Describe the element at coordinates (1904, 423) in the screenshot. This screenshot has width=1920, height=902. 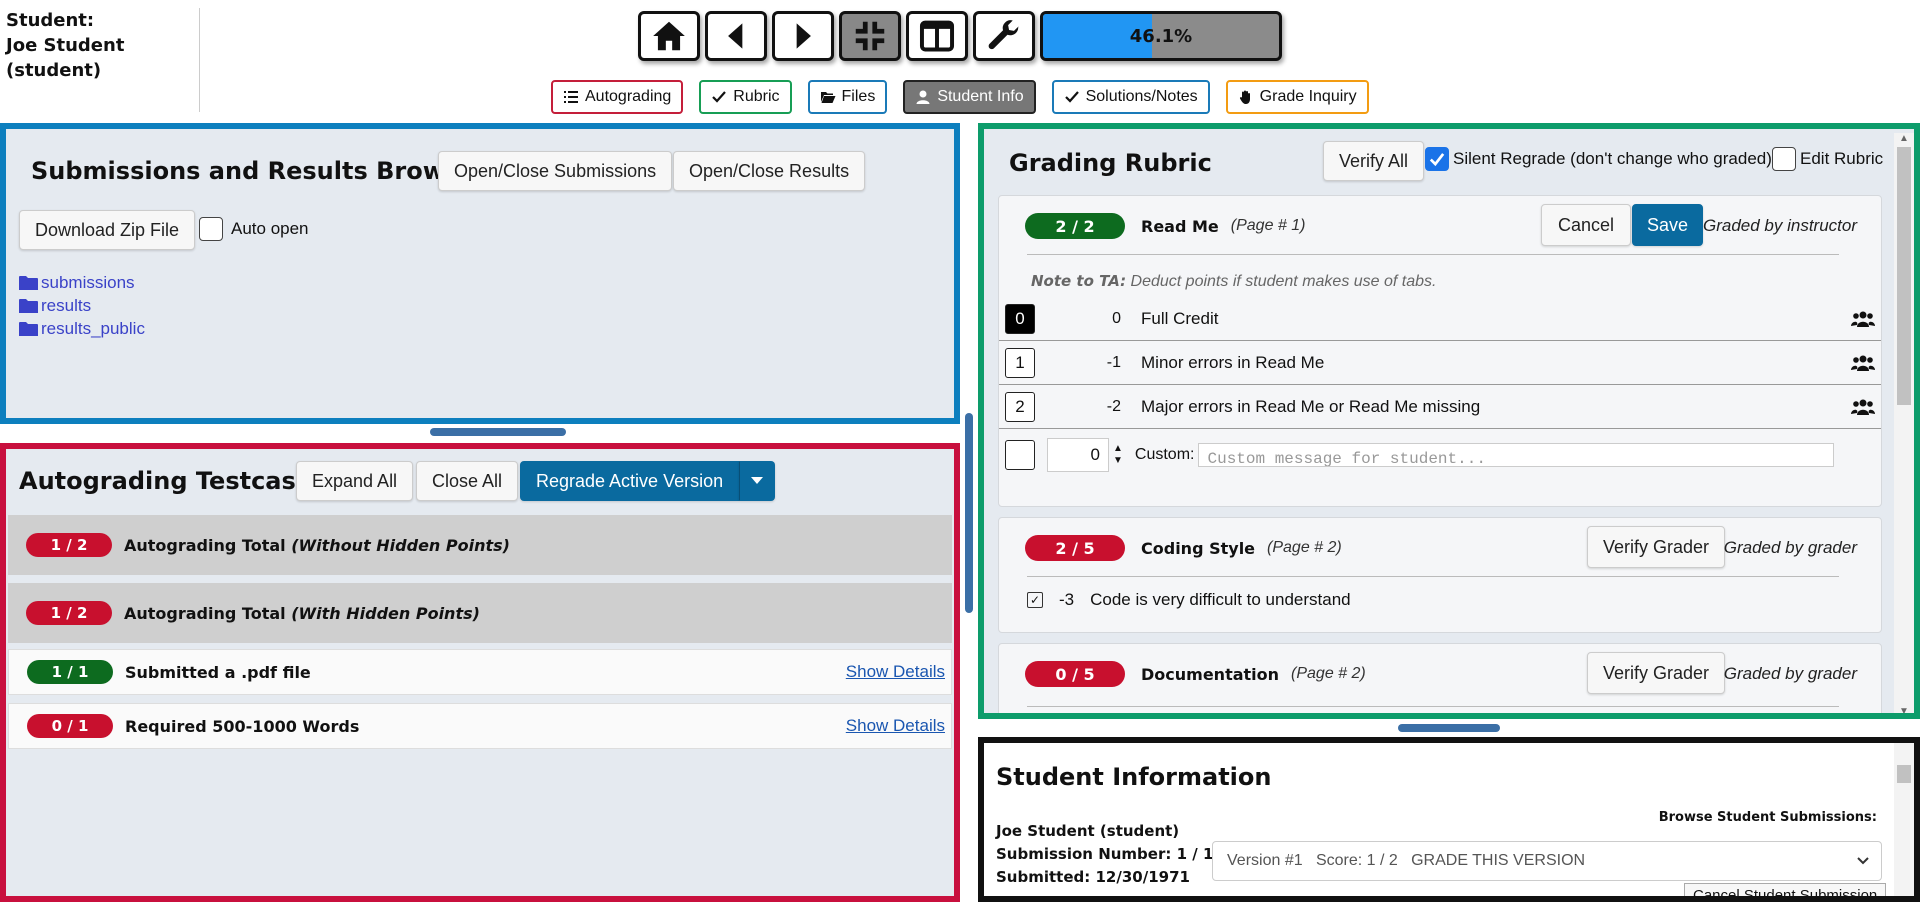
I see `rubric-scrollbar: ▲ ▼` at that location.